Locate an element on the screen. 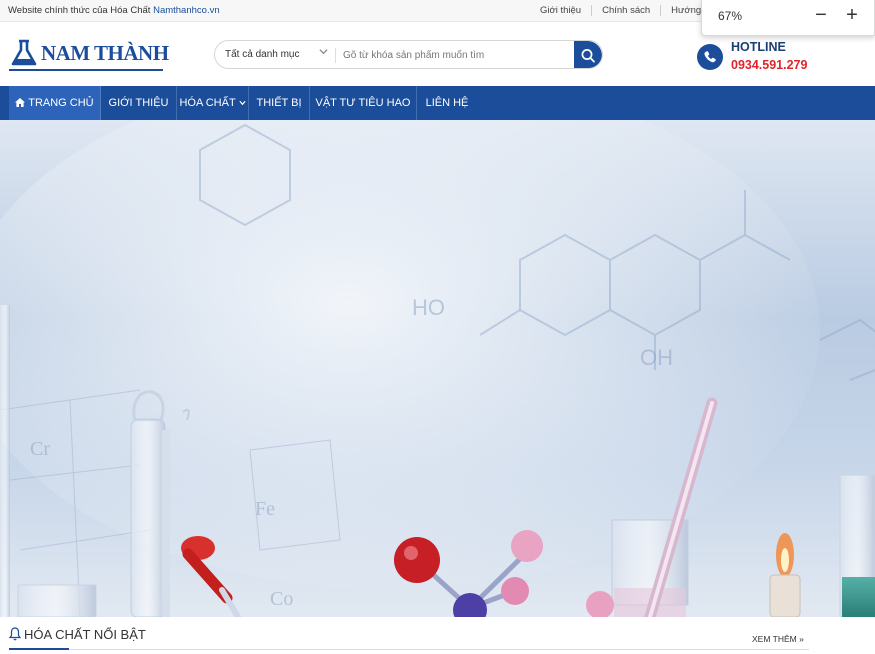  zoom-out-button: − is located at coordinates (821, 16).